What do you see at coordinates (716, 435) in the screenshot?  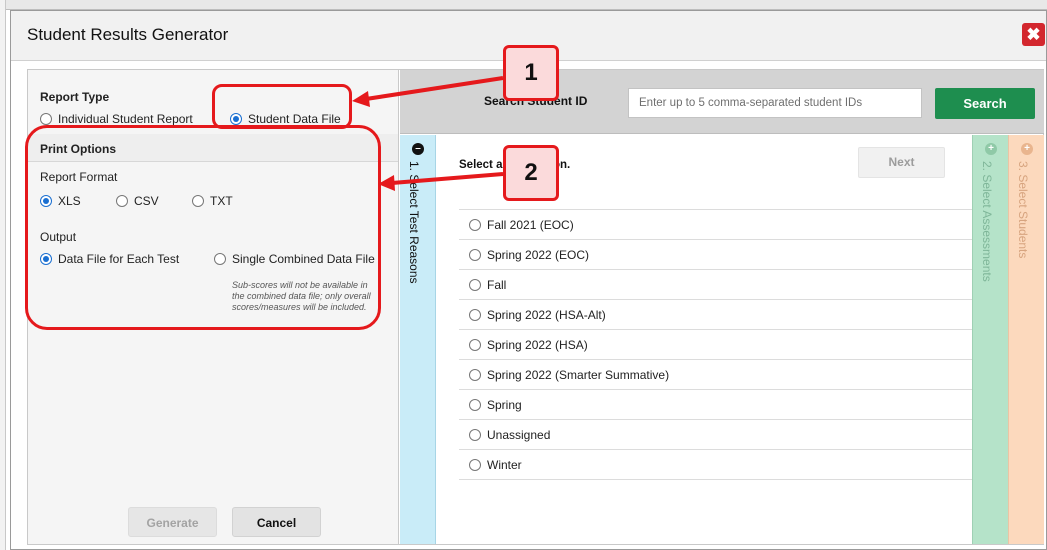 I see `test-reason-option: Unassigned` at bounding box center [716, 435].